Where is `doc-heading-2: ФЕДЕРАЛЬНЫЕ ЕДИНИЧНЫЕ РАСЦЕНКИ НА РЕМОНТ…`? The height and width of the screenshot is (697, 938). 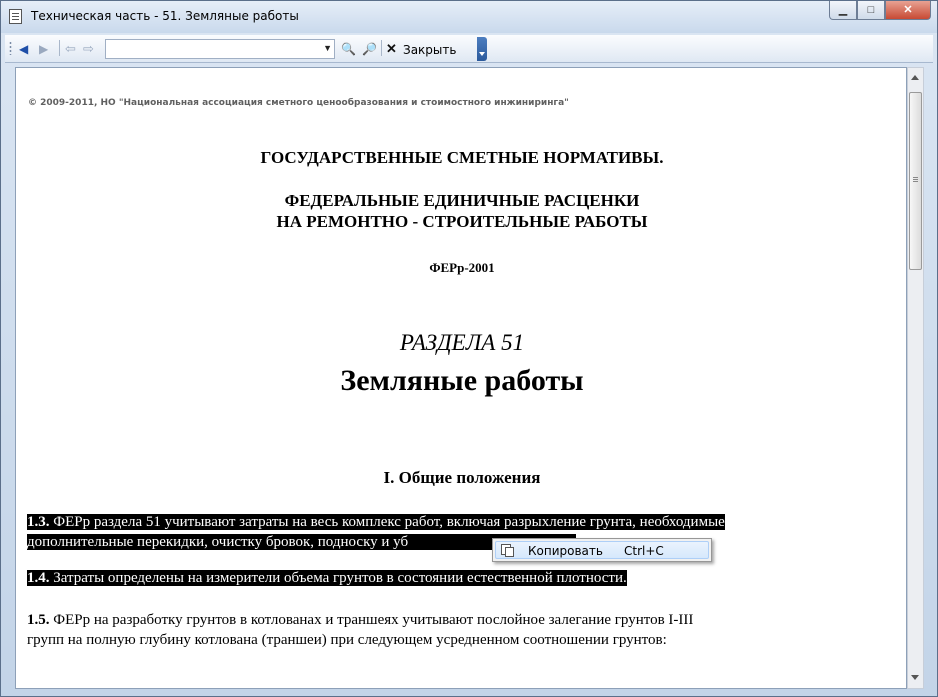
doc-heading-2: ФЕДЕРАЛЬНЫЕ ЕДИНИЧНЫЕ РАСЦЕНКИ НА РЕМОНТ… is located at coordinates (461, 211).